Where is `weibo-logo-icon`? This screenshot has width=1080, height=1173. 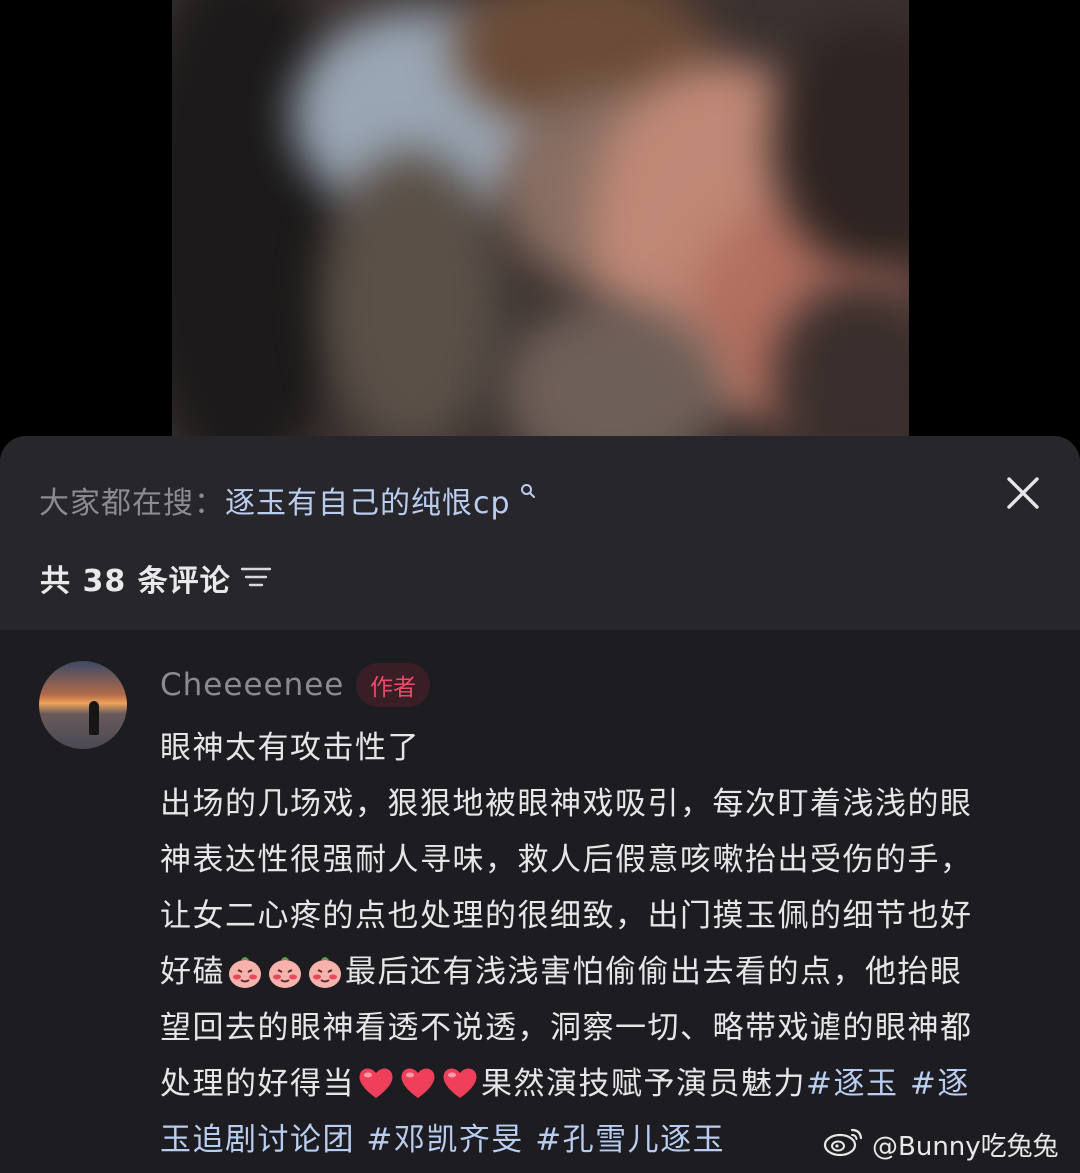 weibo-logo-icon is located at coordinates (844, 1144).